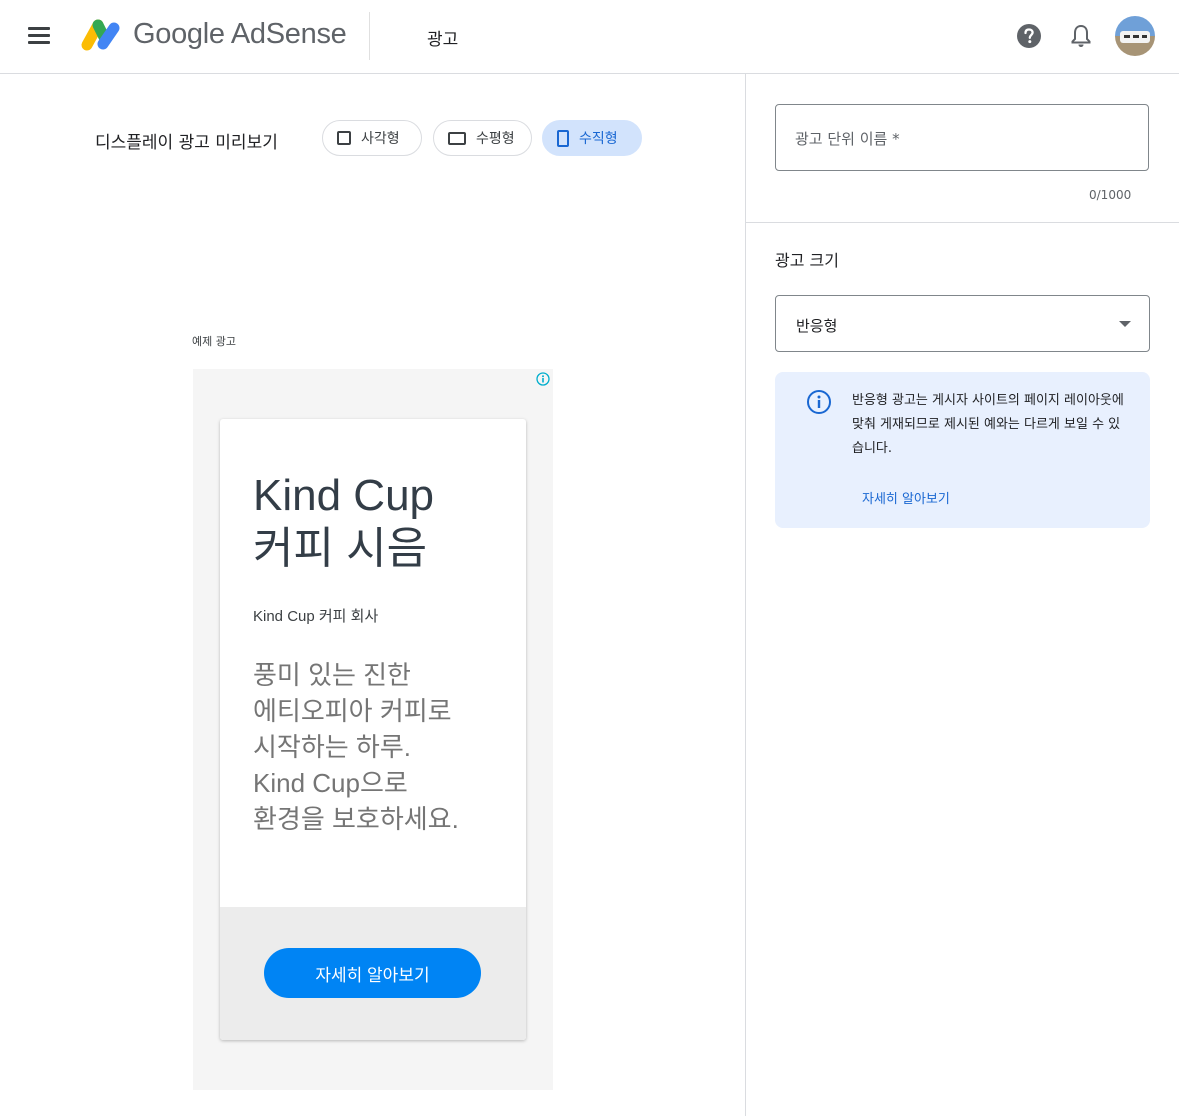 The height and width of the screenshot is (1116, 1179). I want to click on ad-description-line: 풍미 있는 진한, so click(332, 675).